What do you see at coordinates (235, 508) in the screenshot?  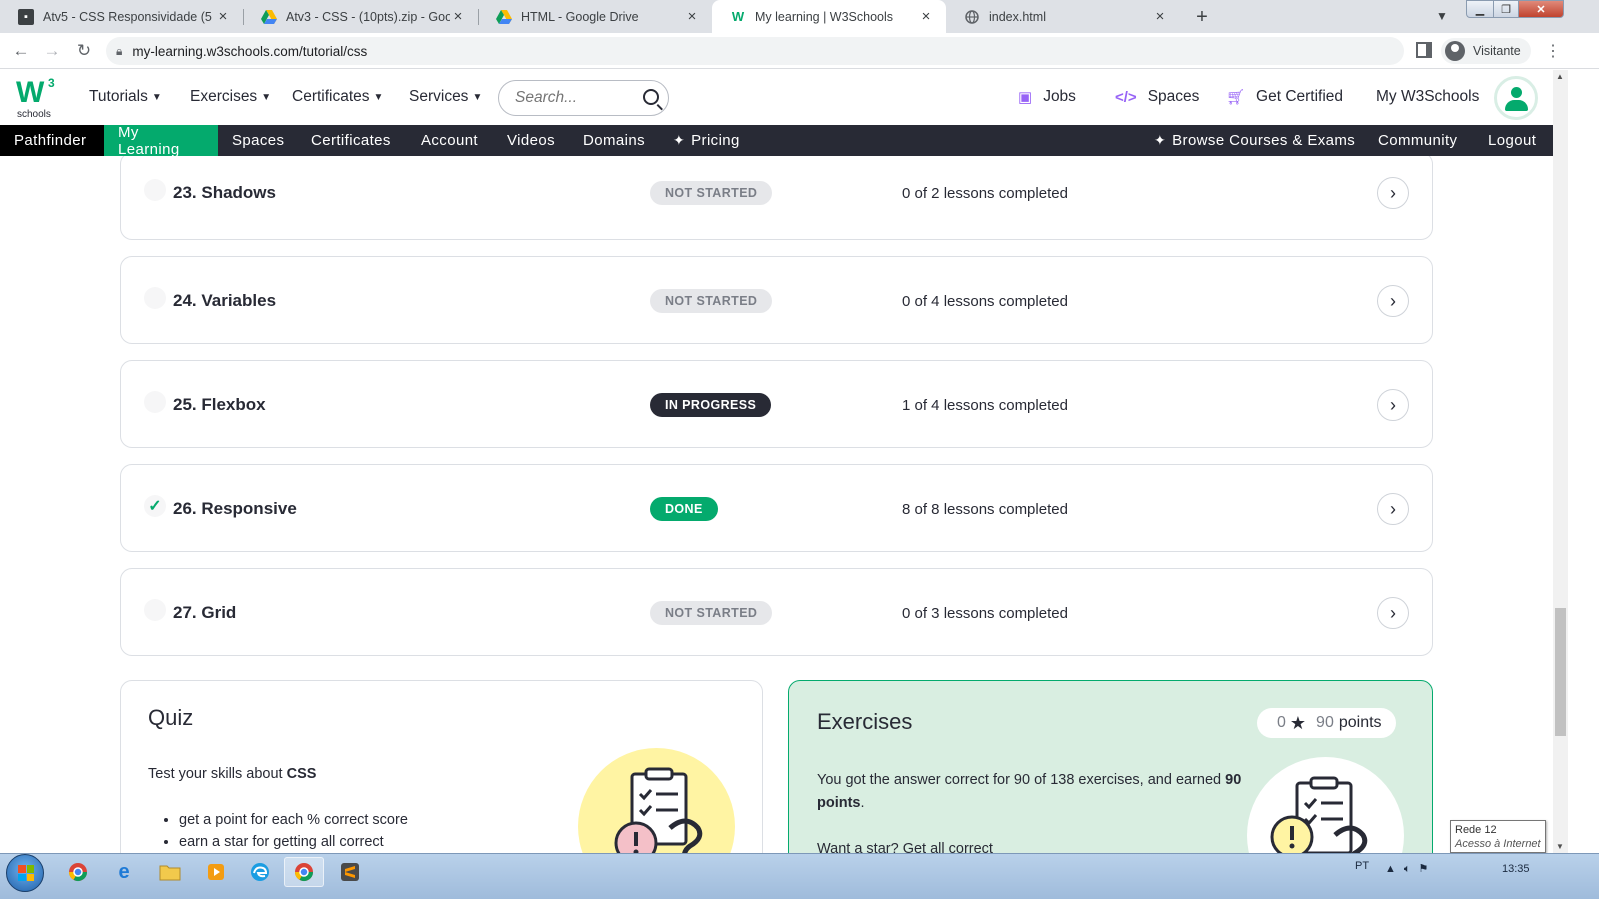 I see `lesson-title: 26. Responsive` at bounding box center [235, 508].